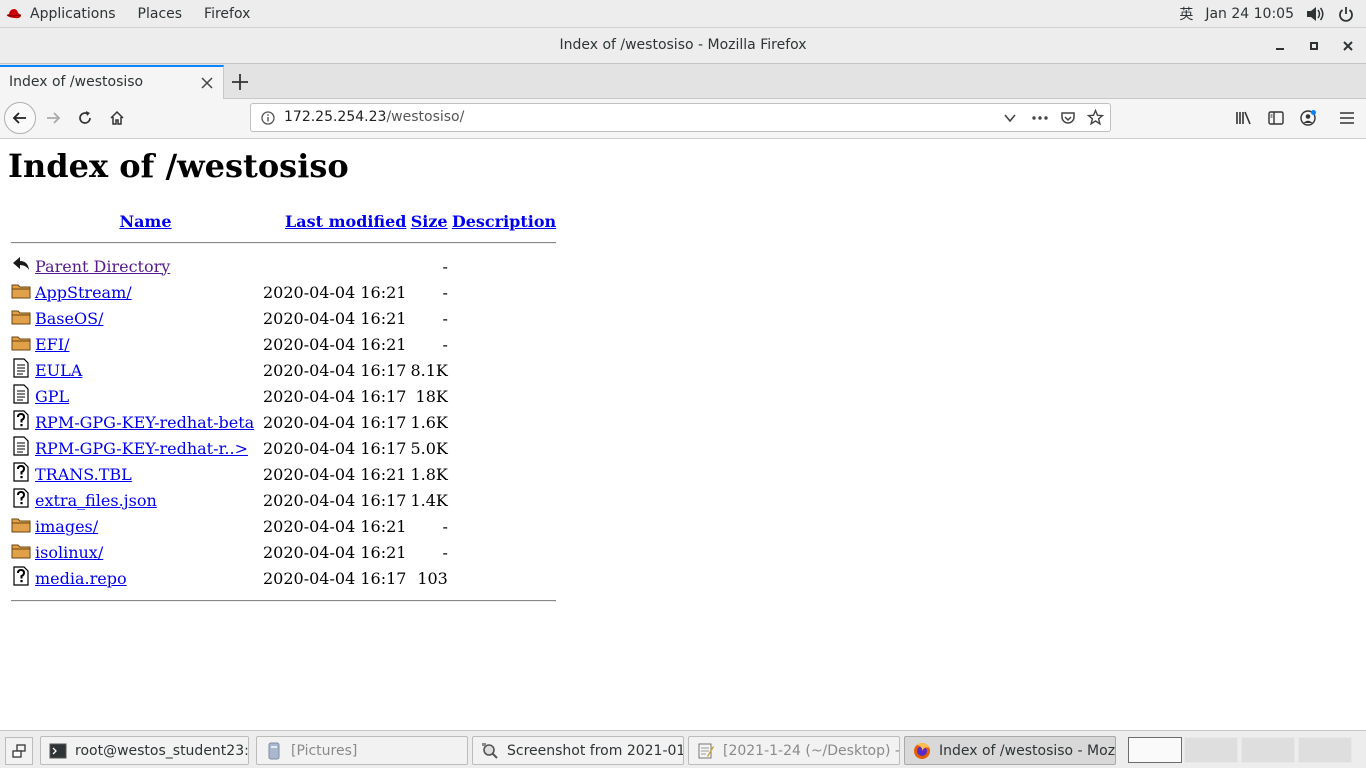 The height and width of the screenshot is (768, 1366). I want to click on reload-icon, so click(85, 117).